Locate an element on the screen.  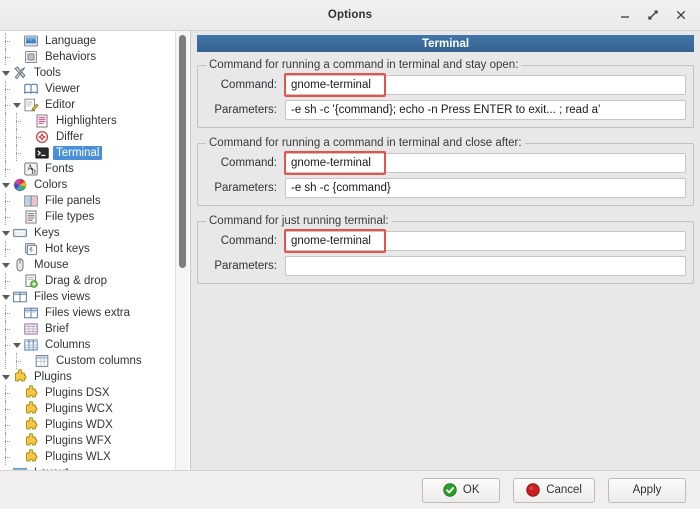
sidebar-item-files-views: Files views is located at coordinates (89, 297).